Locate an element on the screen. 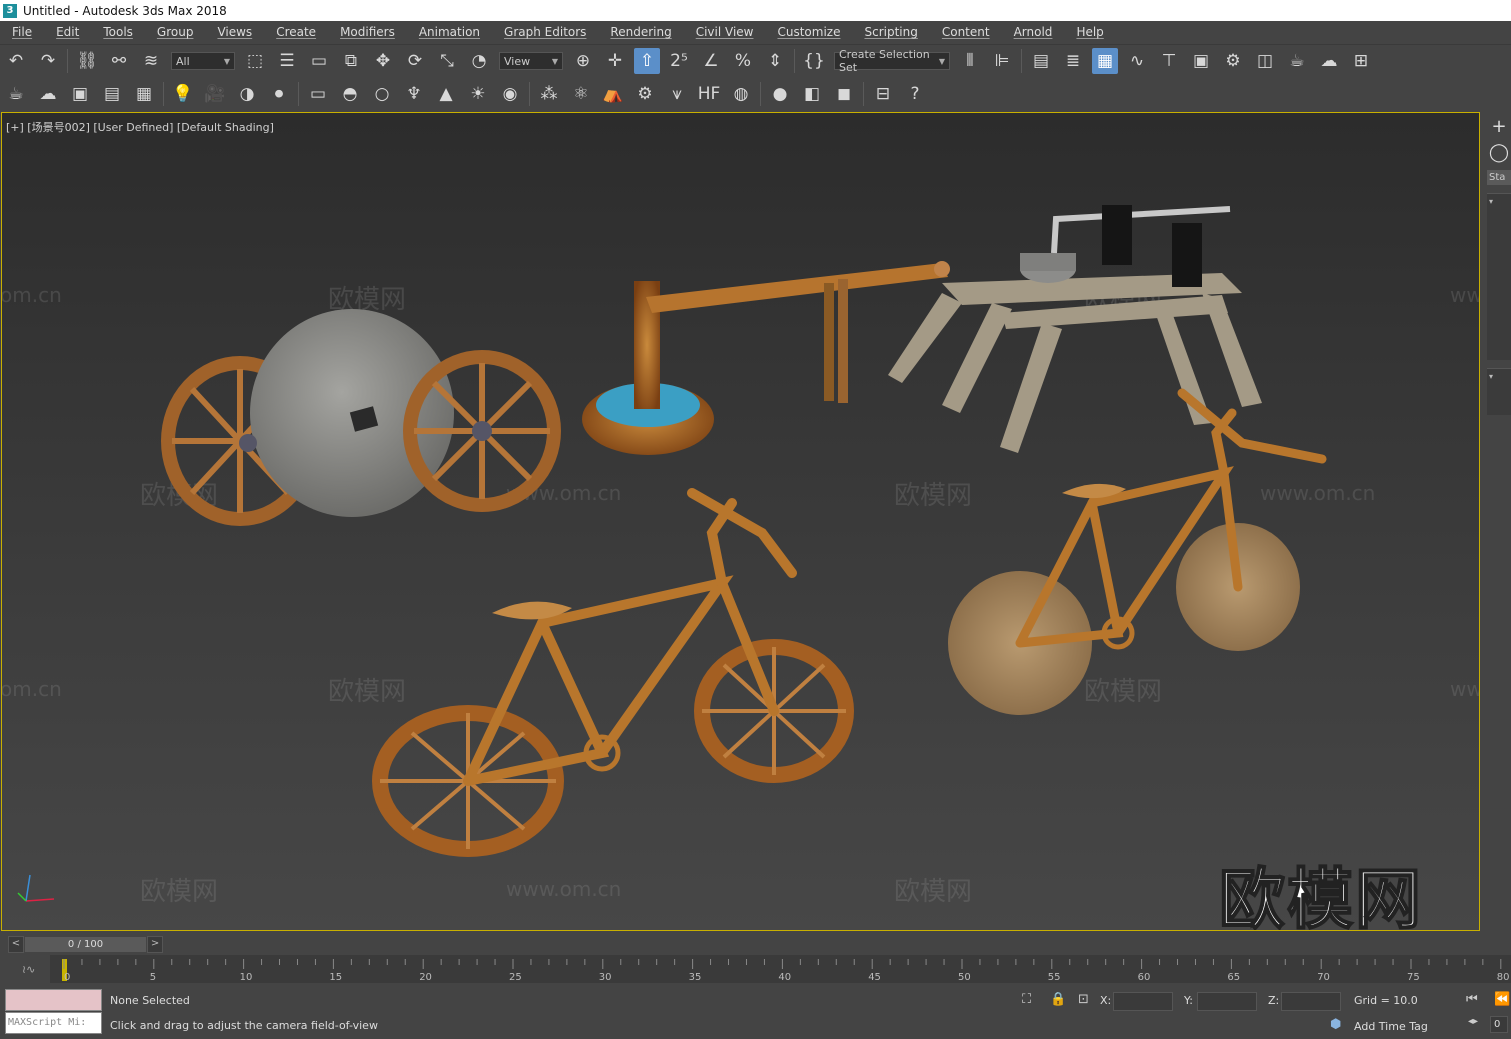 This screenshot has width=1511, height=1039. menu-modifiers: Modifiers is located at coordinates (367, 32).